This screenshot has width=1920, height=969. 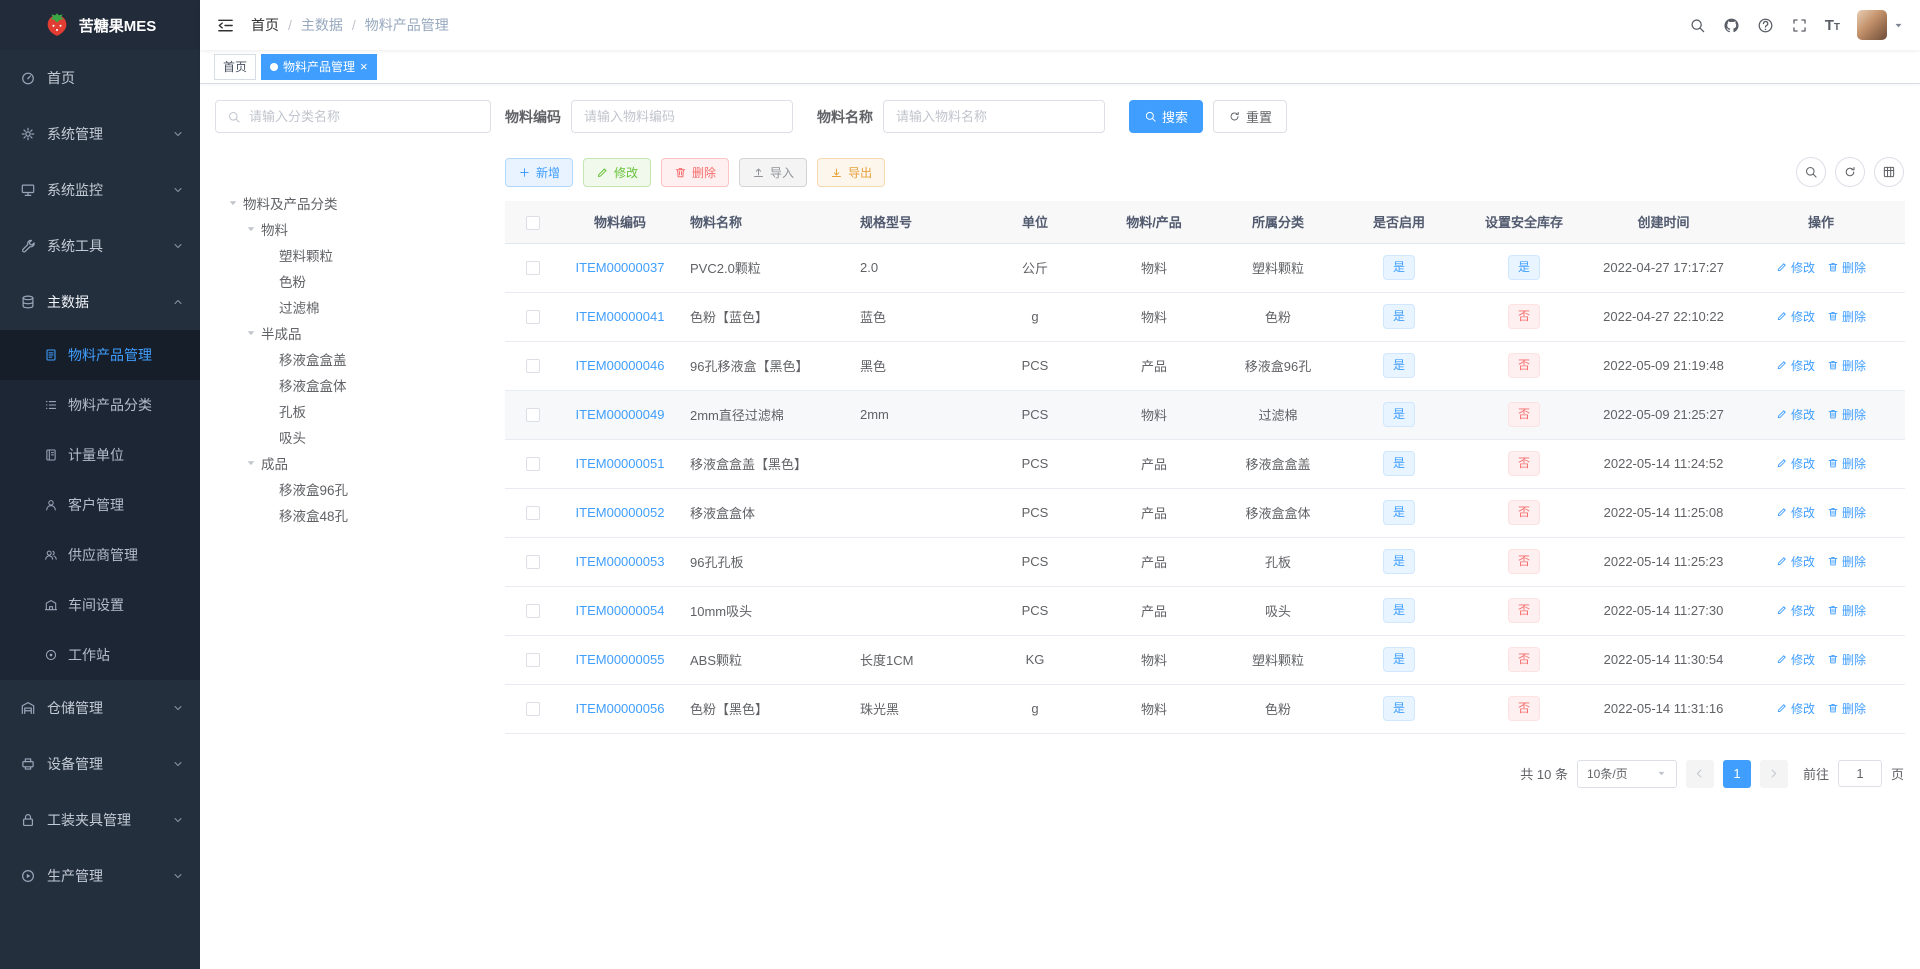 What do you see at coordinates (1697, 25) in the screenshot?
I see `search-icon` at bounding box center [1697, 25].